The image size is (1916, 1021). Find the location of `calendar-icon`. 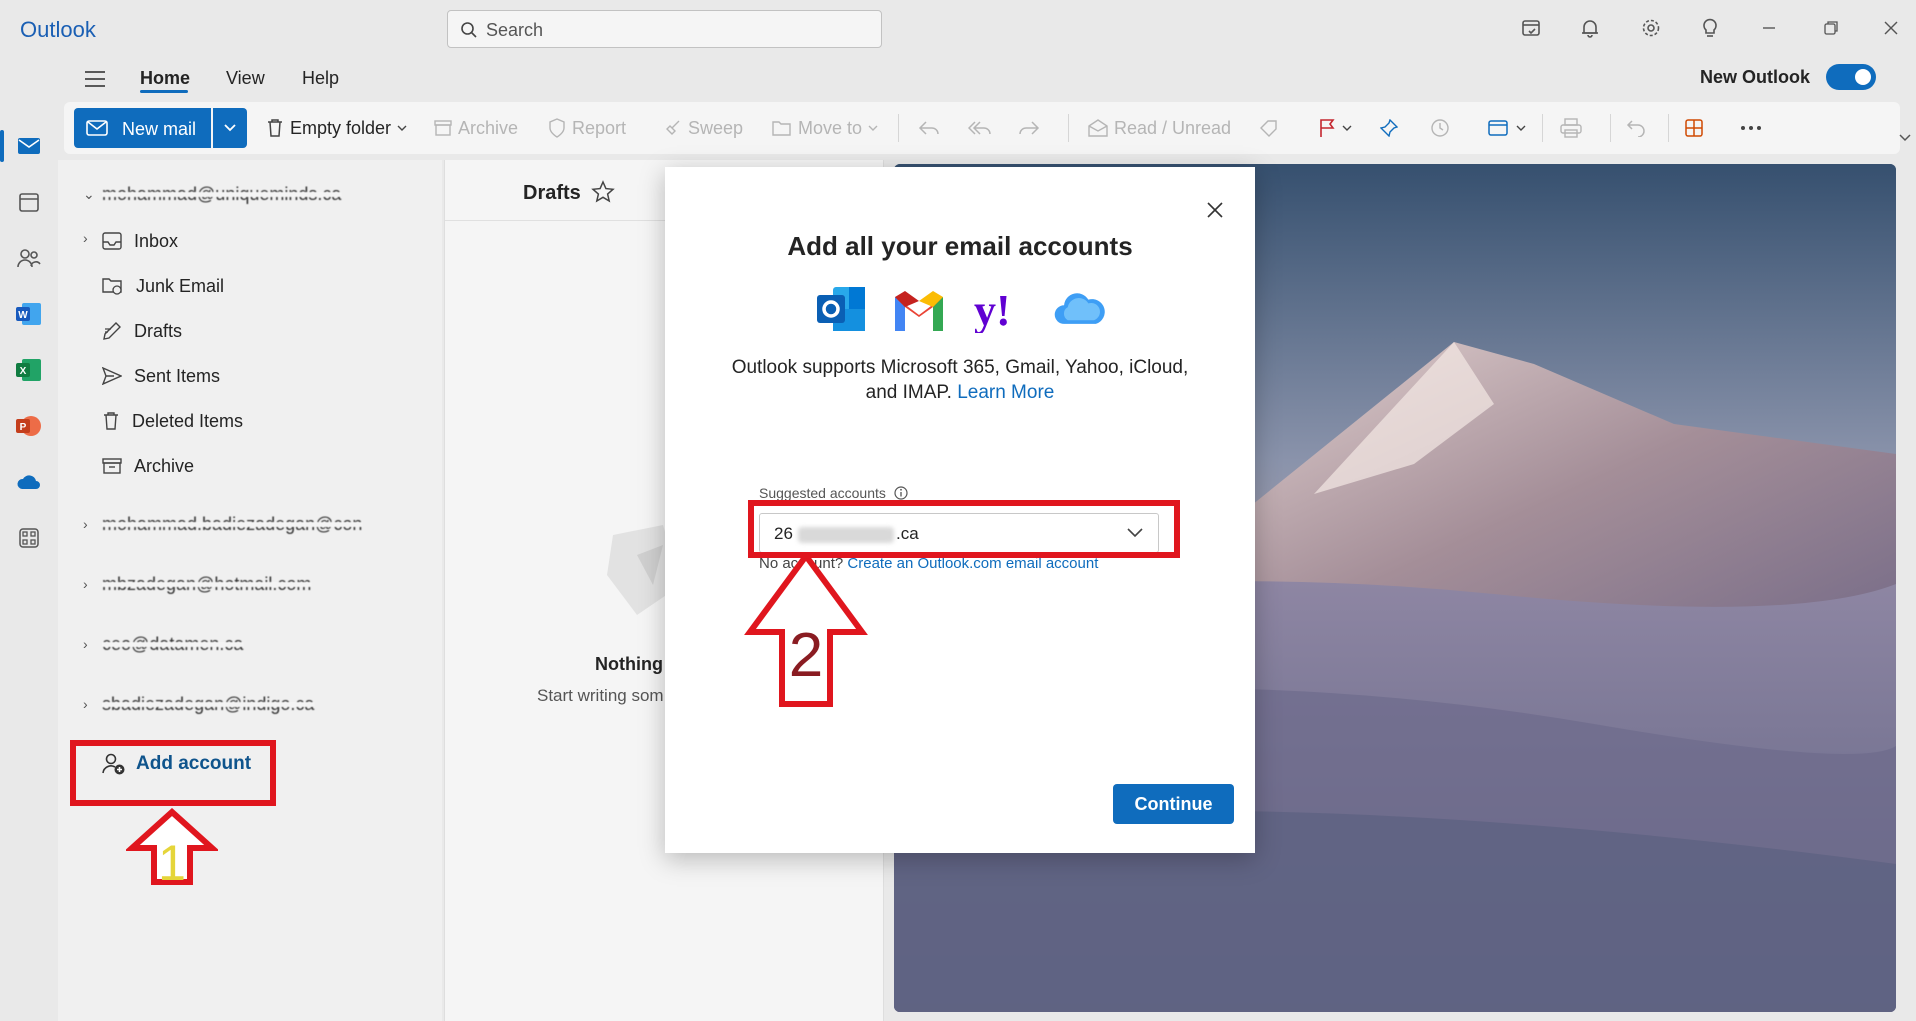

calendar-icon is located at coordinates (29, 202).